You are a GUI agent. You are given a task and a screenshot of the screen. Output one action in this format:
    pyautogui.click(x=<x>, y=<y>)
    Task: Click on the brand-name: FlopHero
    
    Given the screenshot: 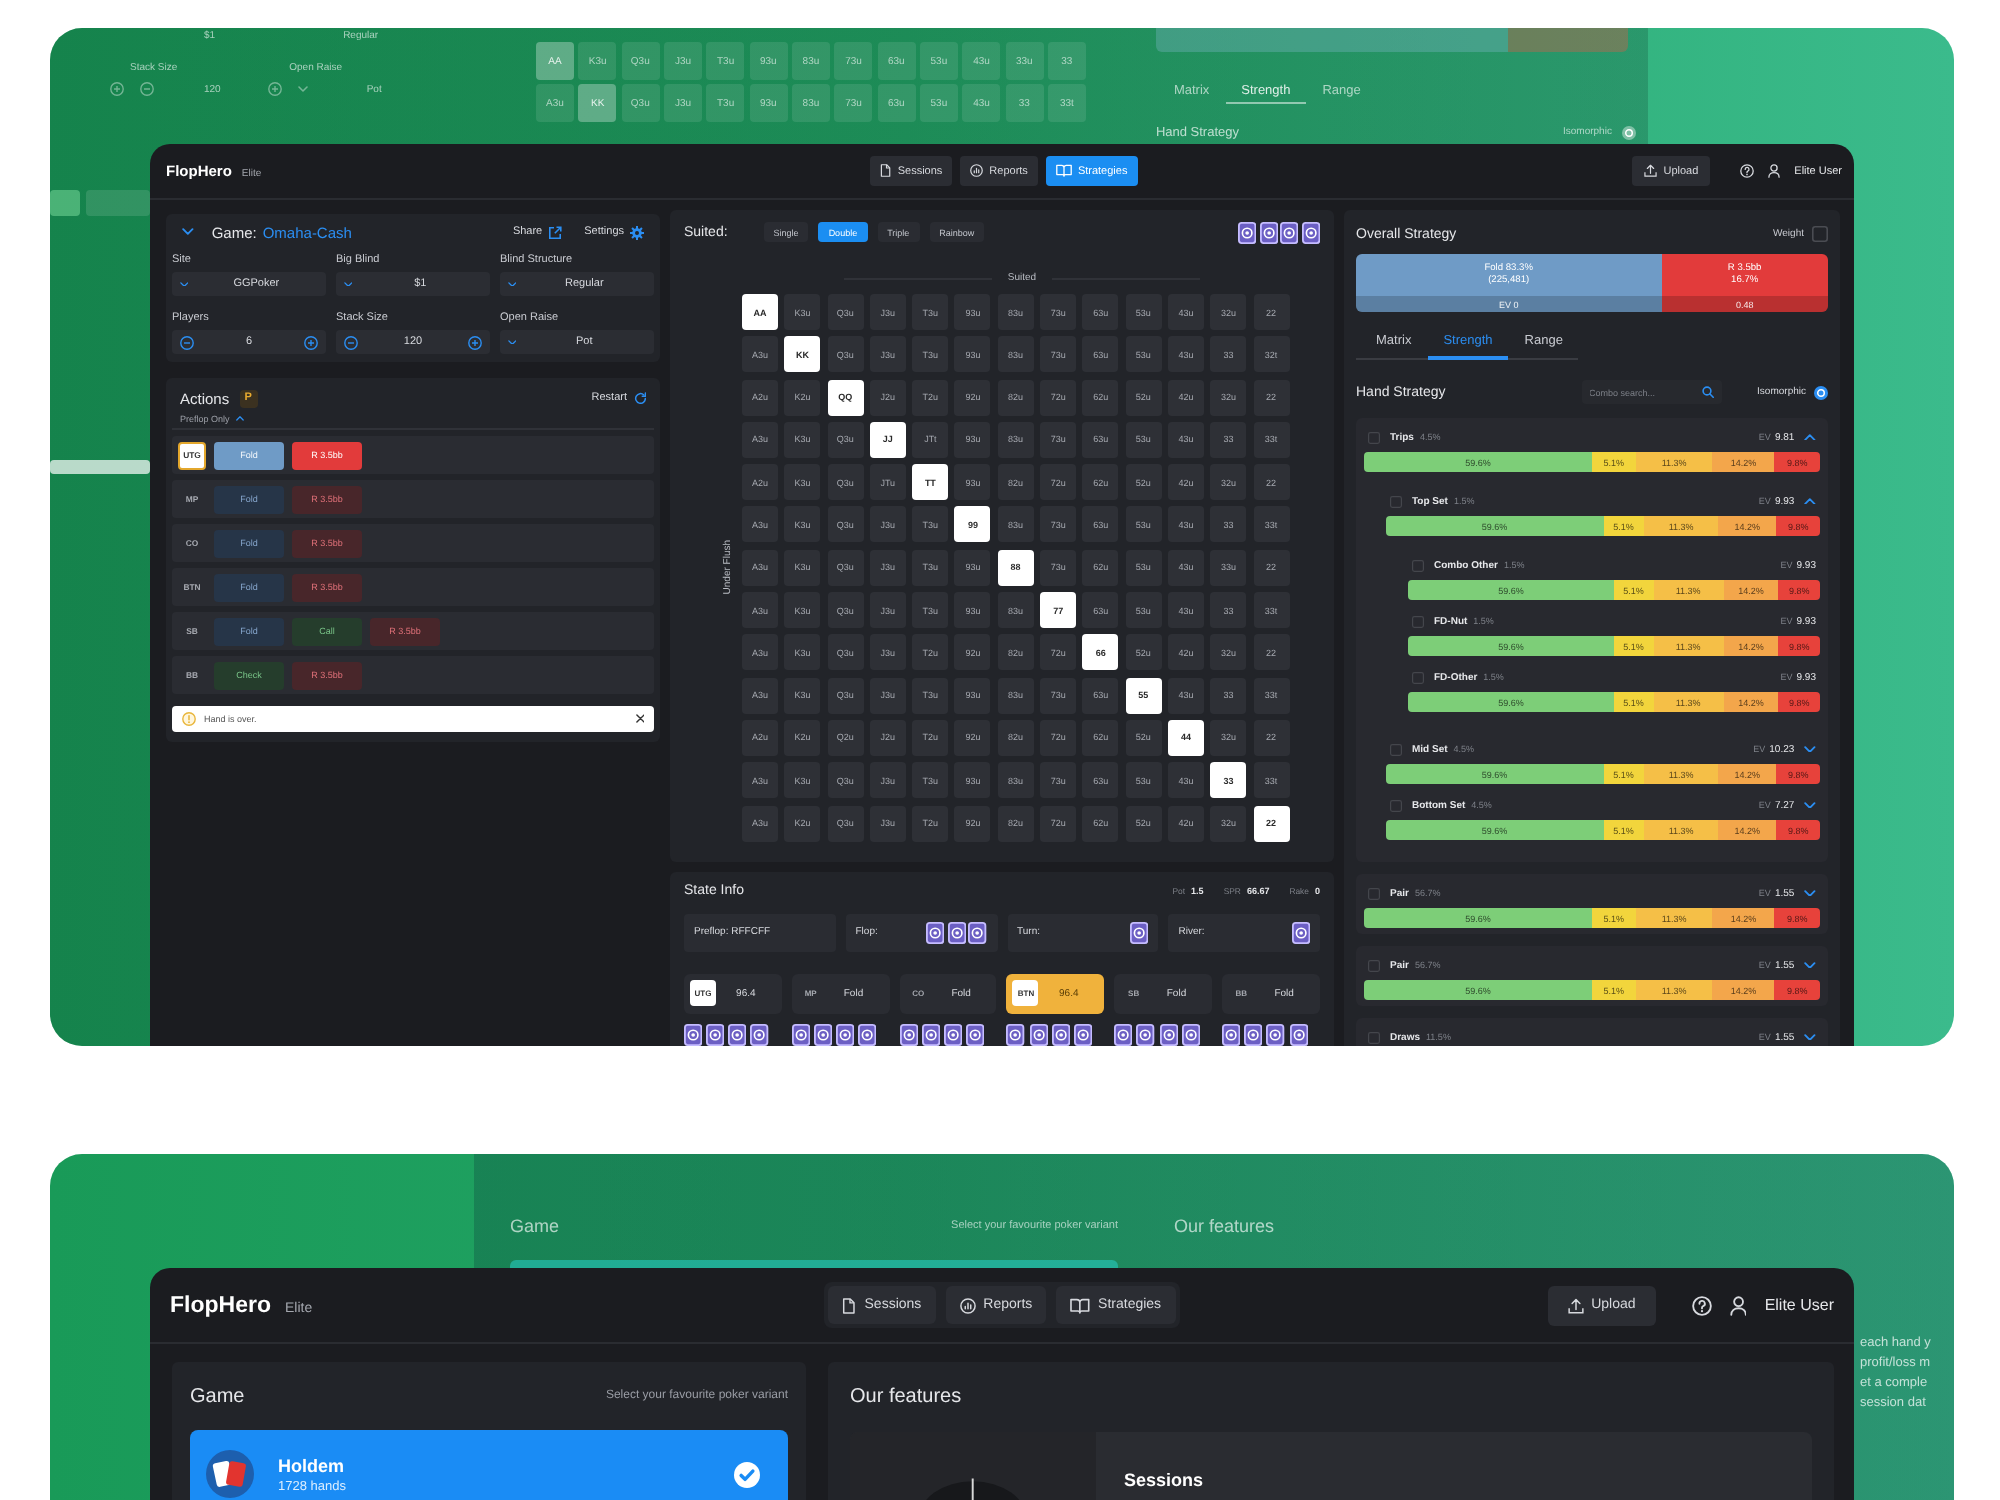 What is the action you would take?
    pyautogui.click(x=220, y=1305)
    